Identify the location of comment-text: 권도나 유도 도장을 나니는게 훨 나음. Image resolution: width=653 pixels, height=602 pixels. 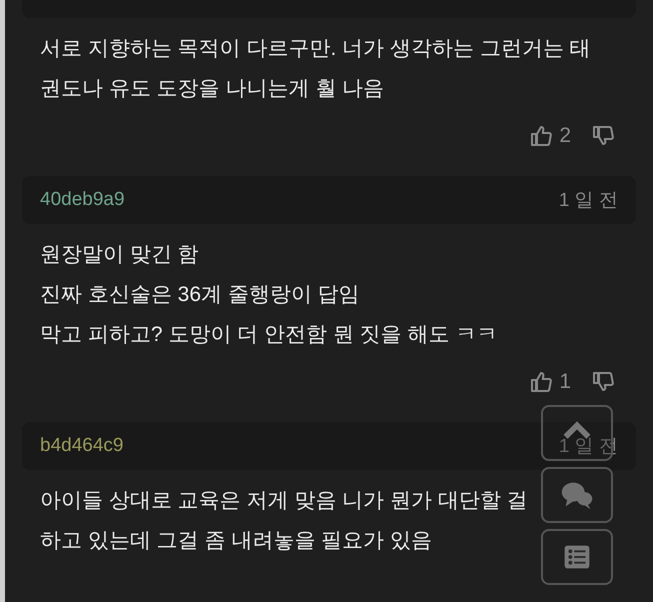
(212, 89).